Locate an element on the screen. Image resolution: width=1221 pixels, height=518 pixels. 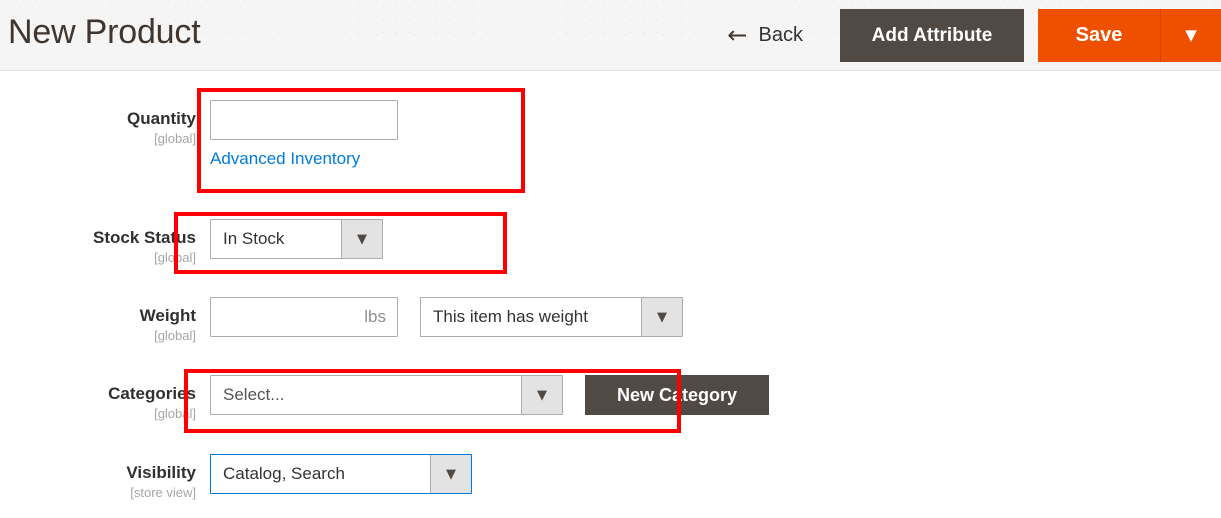
arrow-left-icon: ← is located at coordinates (737, 34).